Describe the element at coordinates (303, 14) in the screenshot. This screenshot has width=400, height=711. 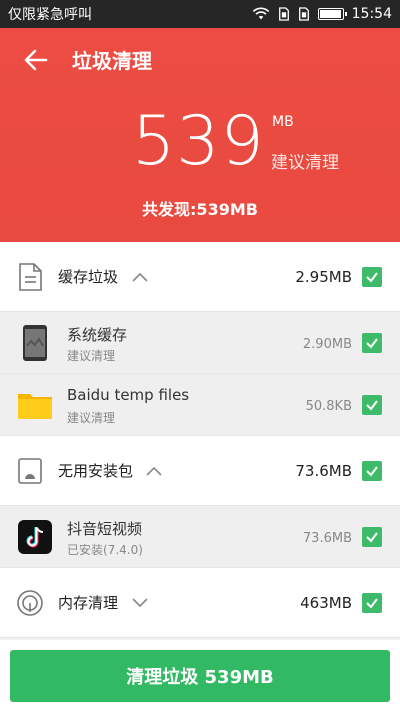
I see `sim2-icon` at that location.